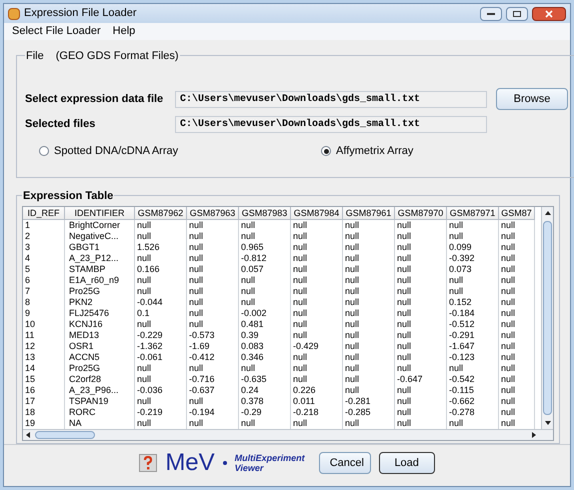  Describe the element at coordinates (124, 31) in the screenshot. I see `menu-item: Help` at that location.